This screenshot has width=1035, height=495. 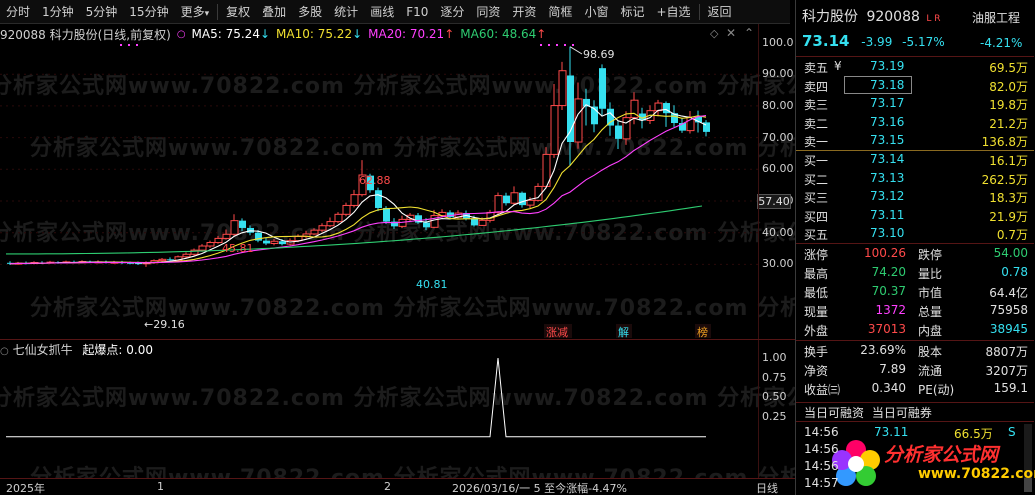 What do you see at coordinates (181, 34) in the screenshot?
I see `ma-toggle-icon: ○` at bounding box center [181, 34].